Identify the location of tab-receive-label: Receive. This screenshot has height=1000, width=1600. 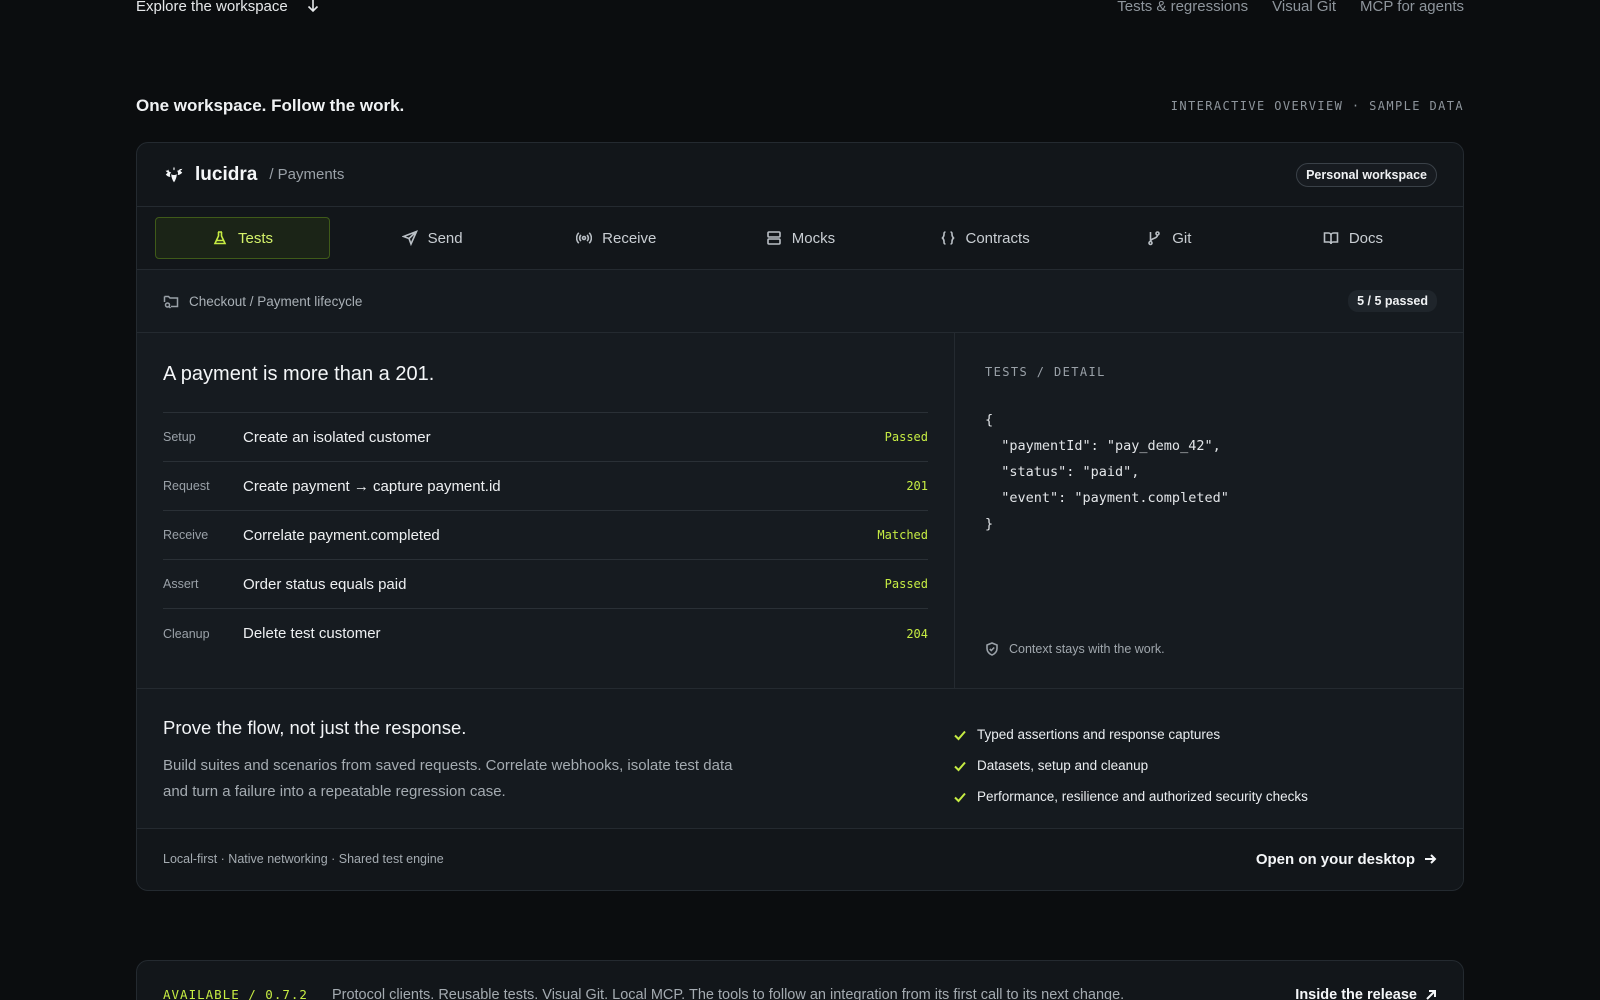
(629, 238).